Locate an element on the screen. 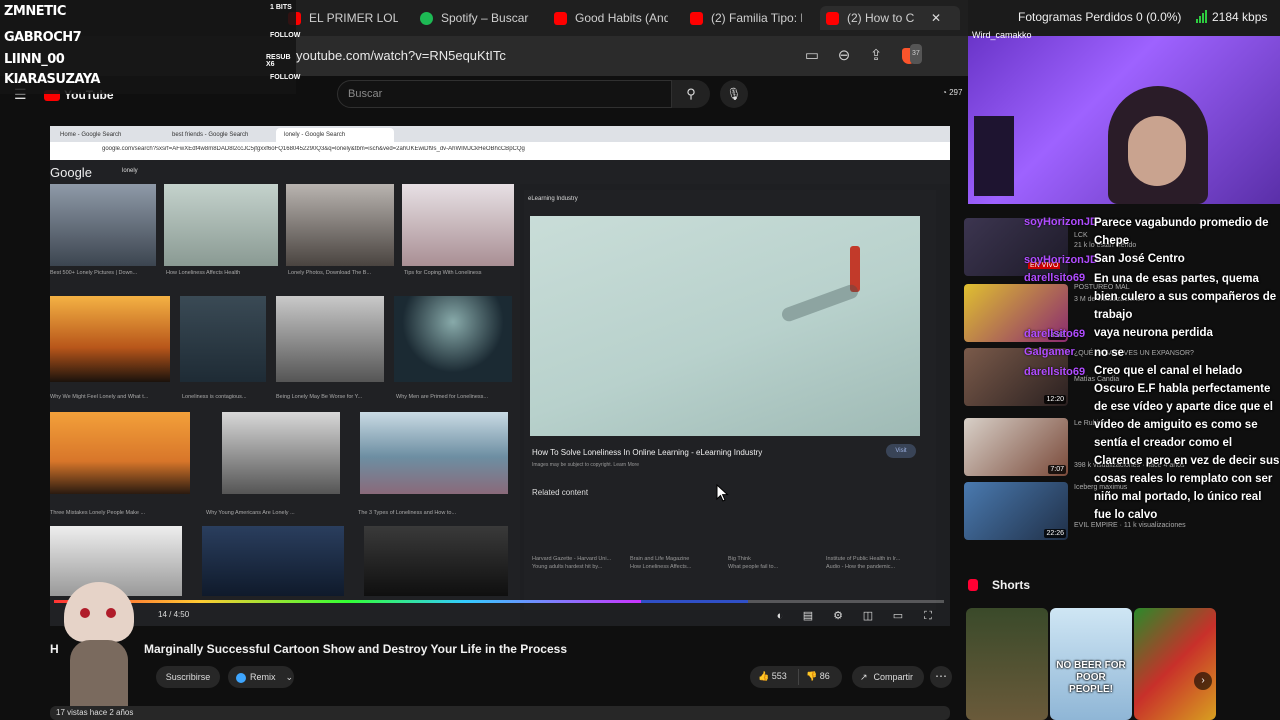  duration-badge: 22:26 is located at coordinates (1055, 533).